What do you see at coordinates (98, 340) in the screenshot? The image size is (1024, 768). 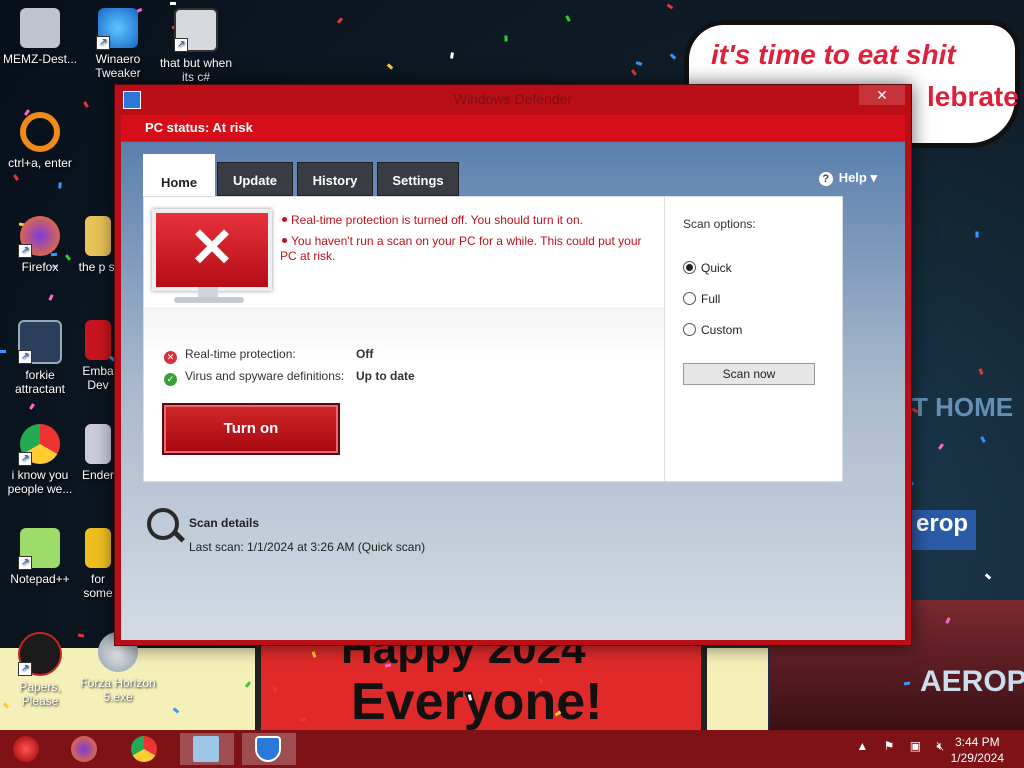 I see `embarcadero-icon` at bounding box center [98, 340].